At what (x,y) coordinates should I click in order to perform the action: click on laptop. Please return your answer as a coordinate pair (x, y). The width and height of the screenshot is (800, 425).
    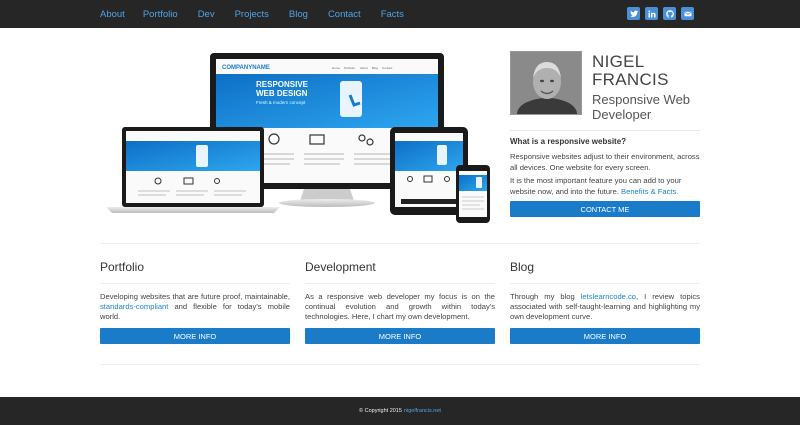
    Looking at the image, I should click on (193, 170).